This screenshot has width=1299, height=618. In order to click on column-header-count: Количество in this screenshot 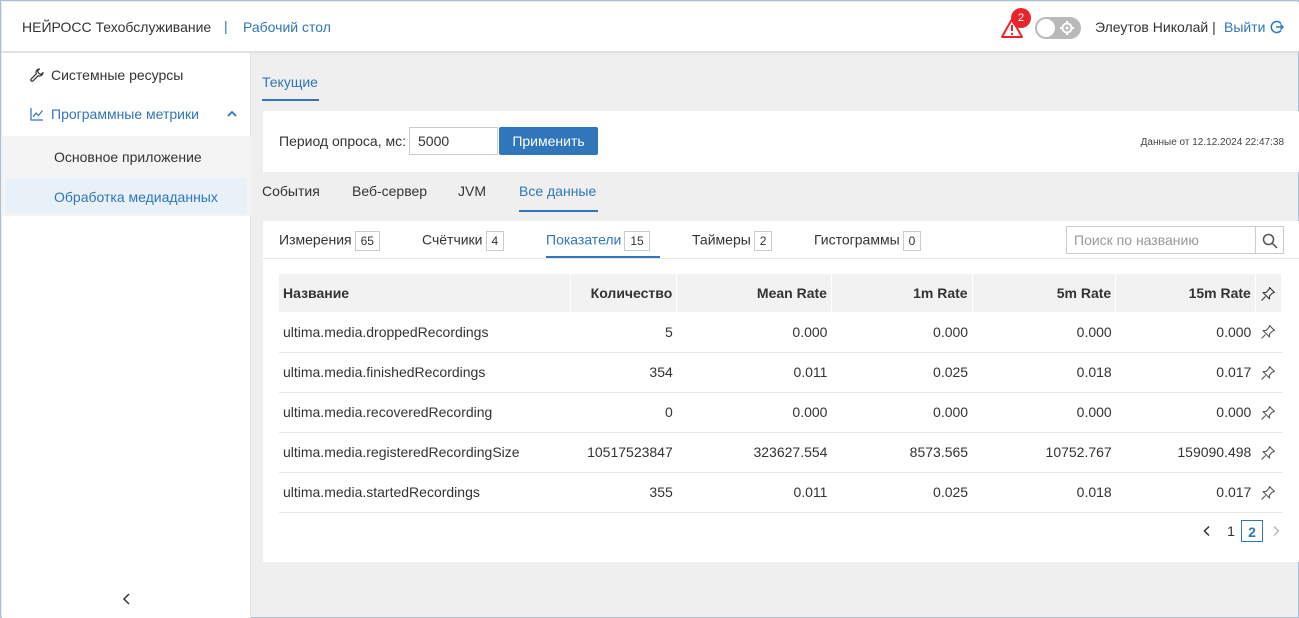, I will do `click(624, 293)`.